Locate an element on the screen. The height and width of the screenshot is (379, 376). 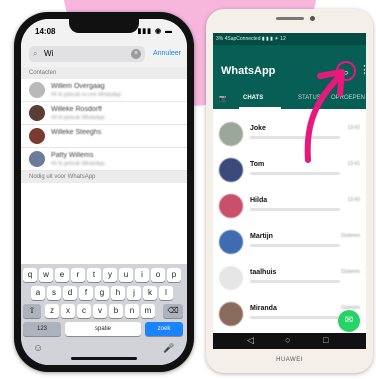
new-chat-button: ✉ is located at coordinates (349, 321).